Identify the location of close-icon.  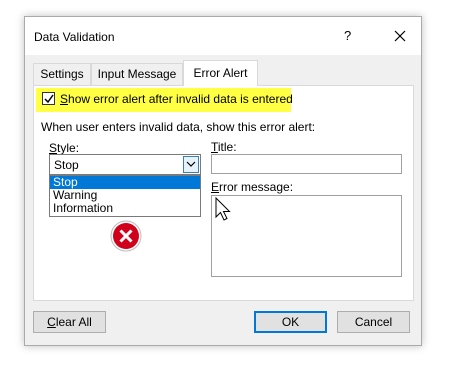
(400, 36).